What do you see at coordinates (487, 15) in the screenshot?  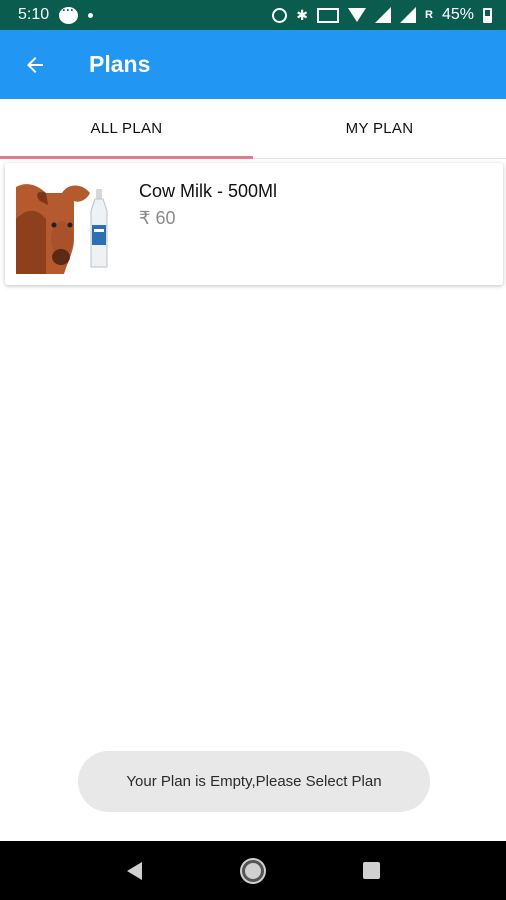 I see `battery-icon` at bounding box center [487, 15].